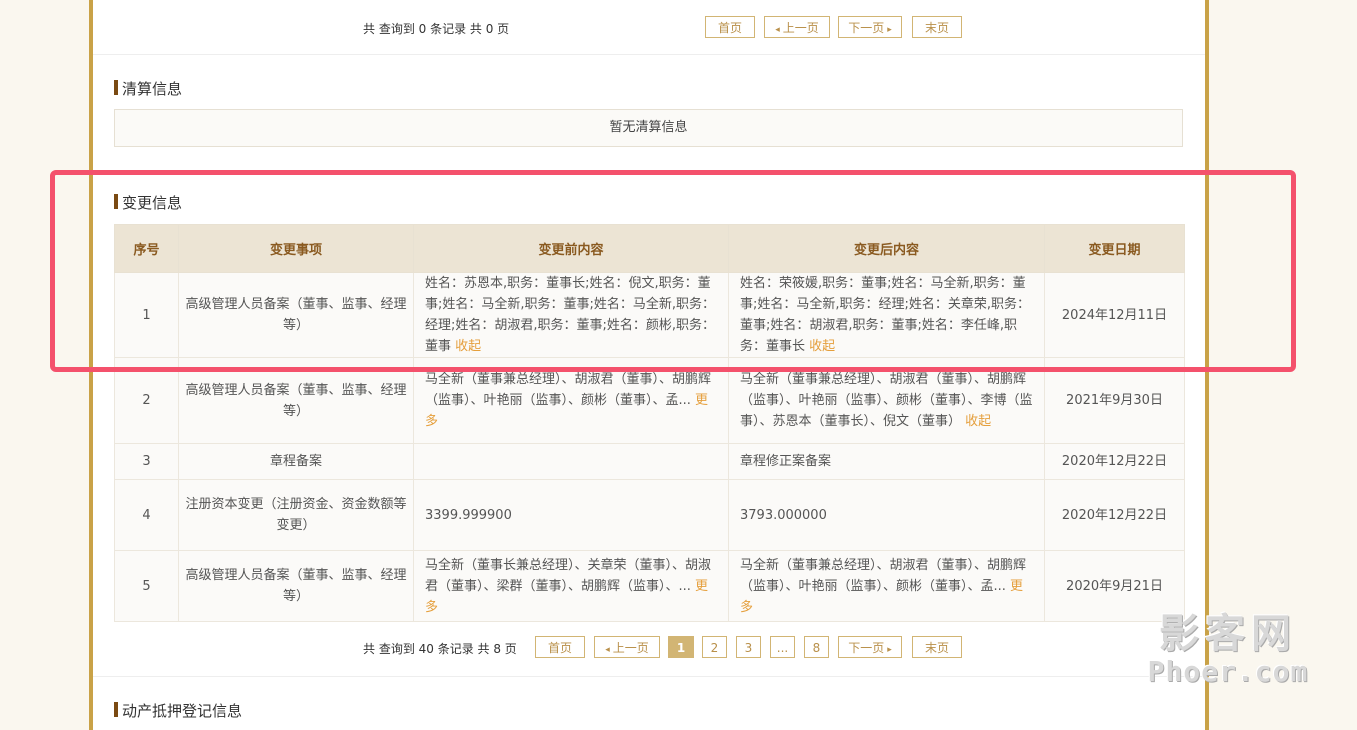 The image size is (1357, 730). I want to click on header-item: 变更事项, so click(296, 248).